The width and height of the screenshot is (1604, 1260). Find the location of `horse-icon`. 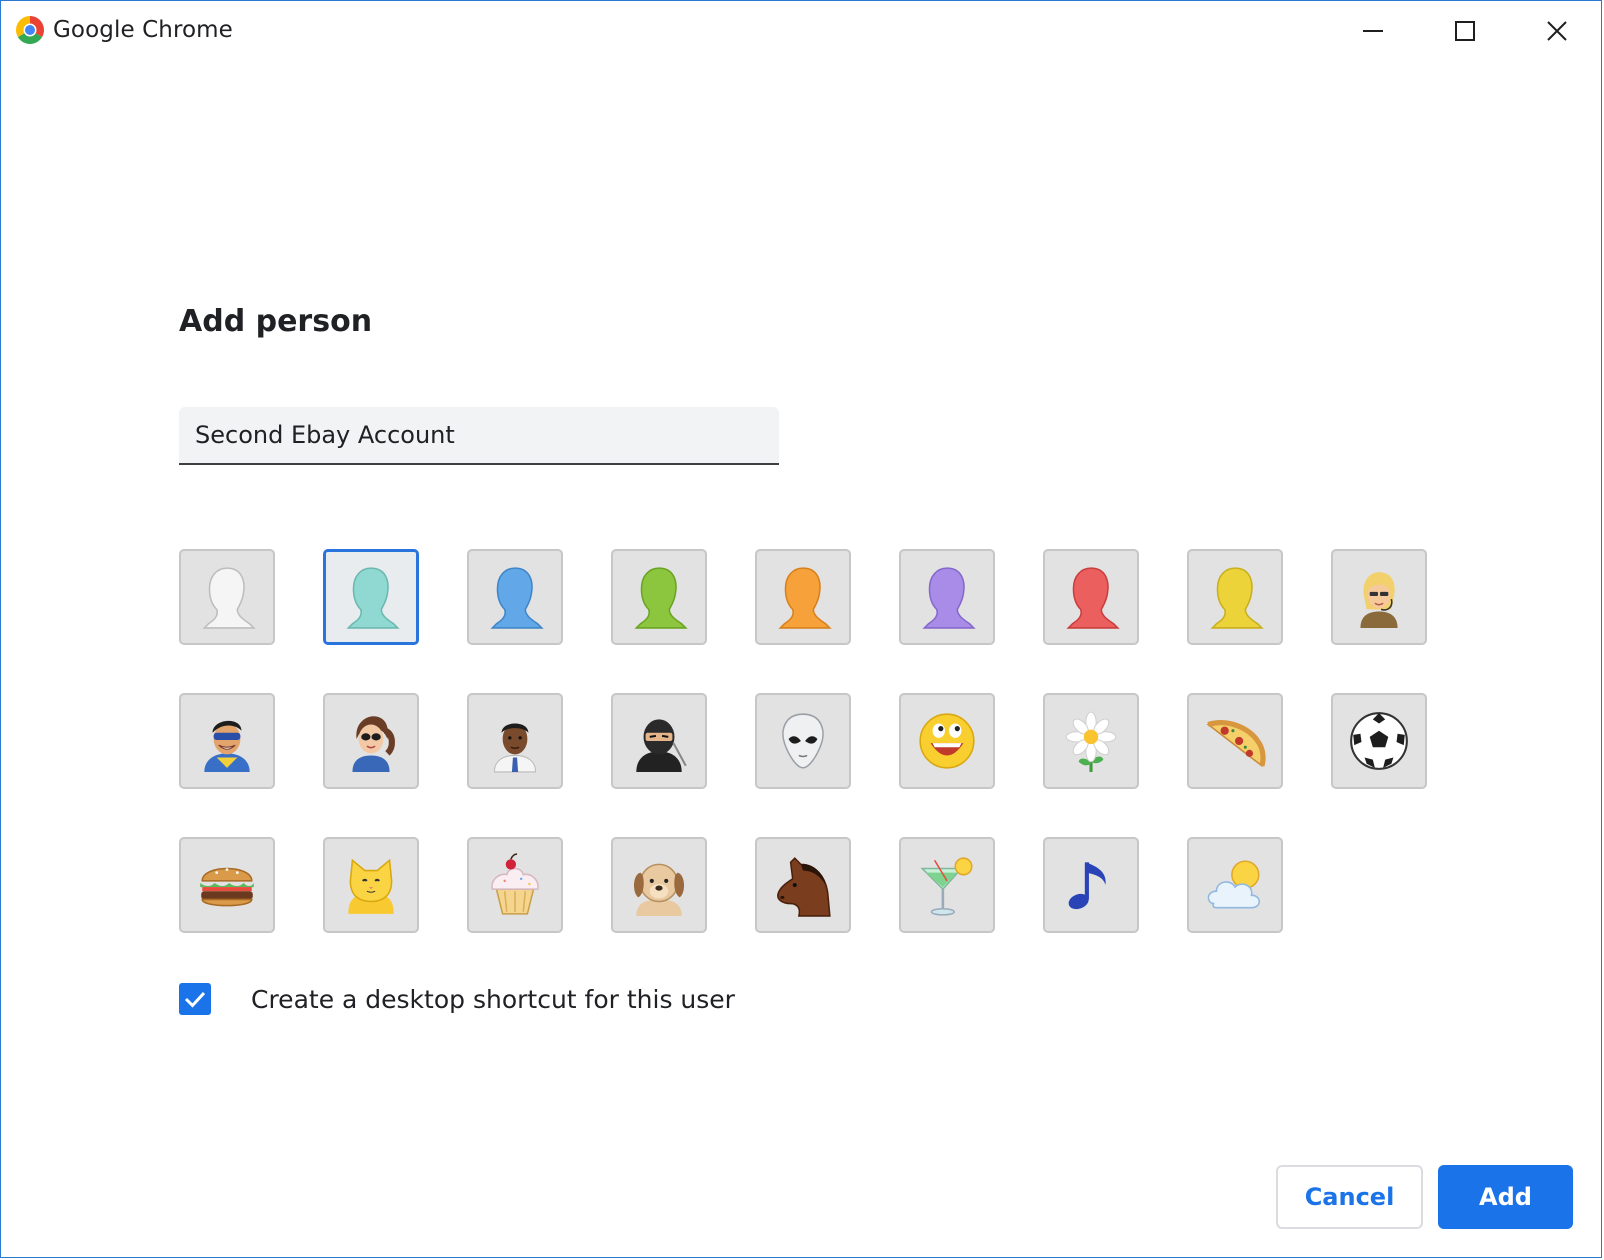

horse-icon is located at coordinates (804, 887).